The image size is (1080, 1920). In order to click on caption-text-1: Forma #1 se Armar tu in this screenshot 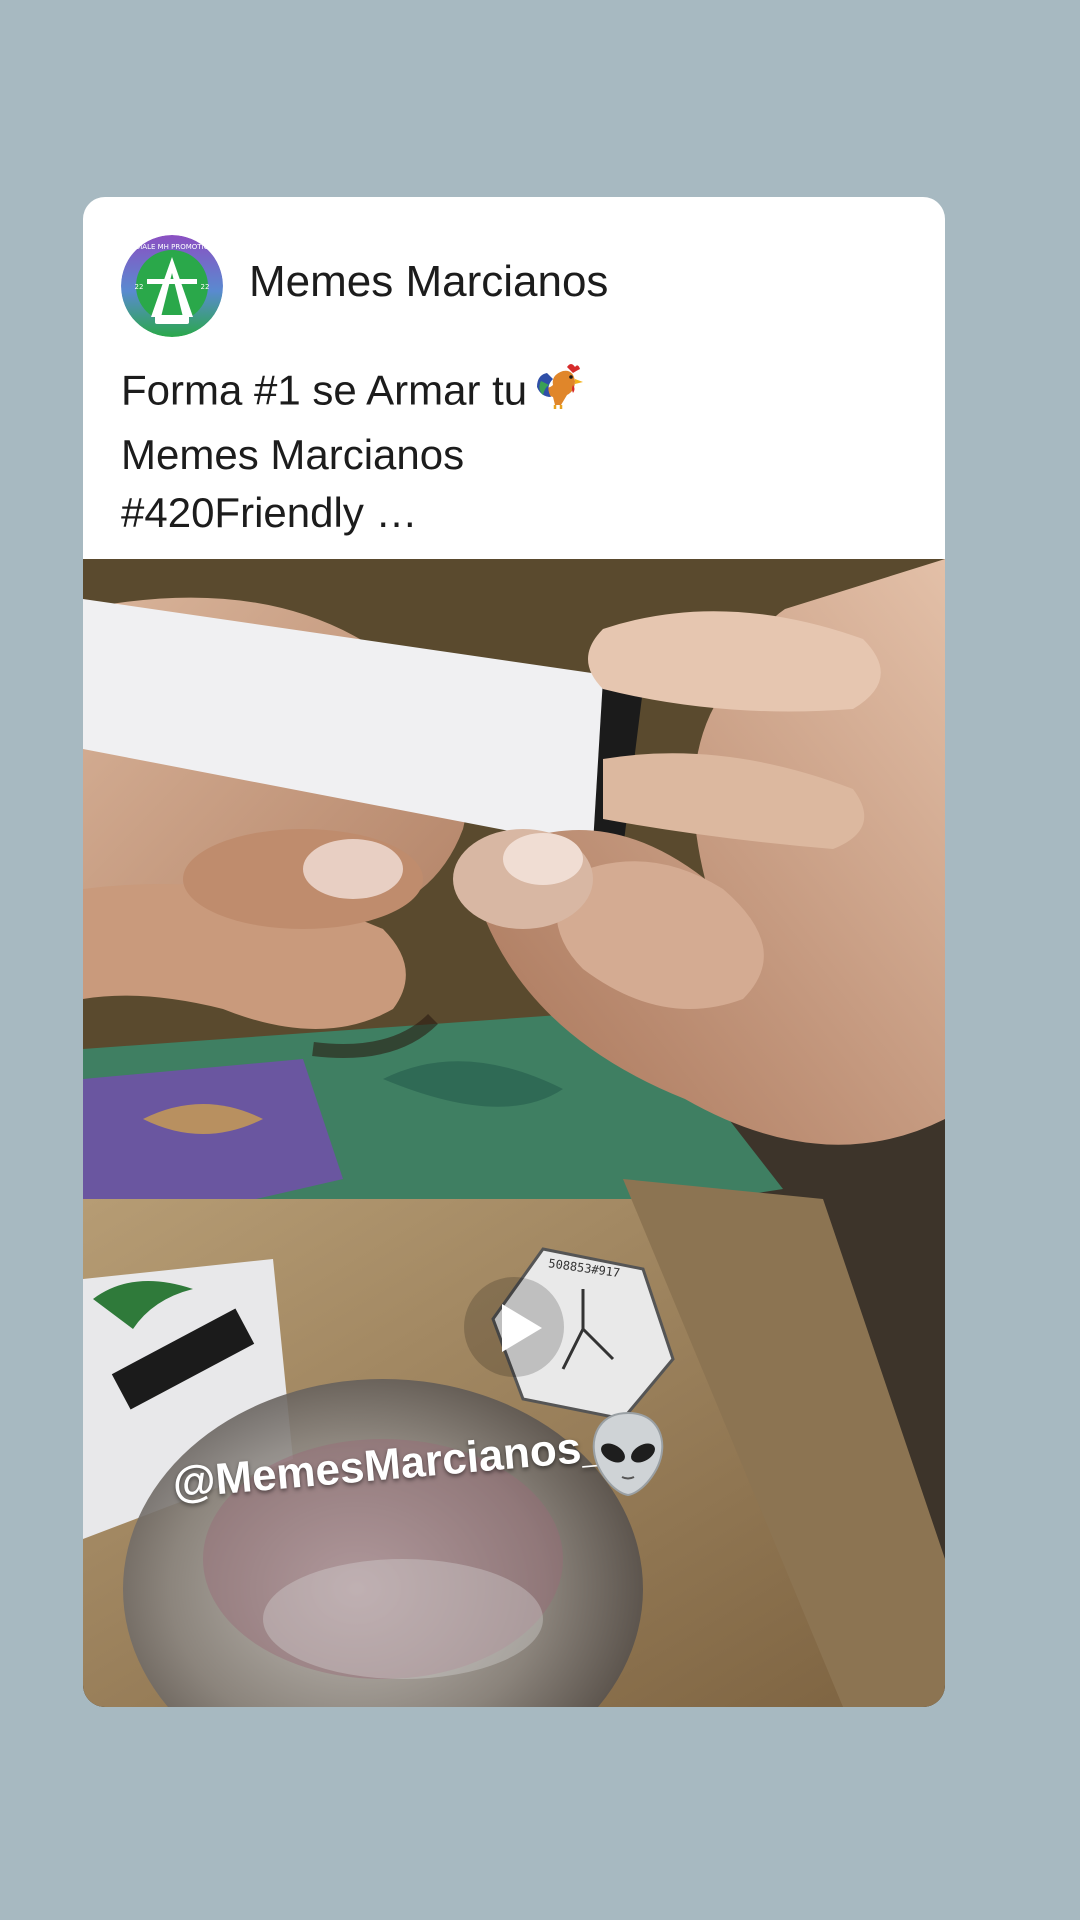, I will do `click(324, 390)`.